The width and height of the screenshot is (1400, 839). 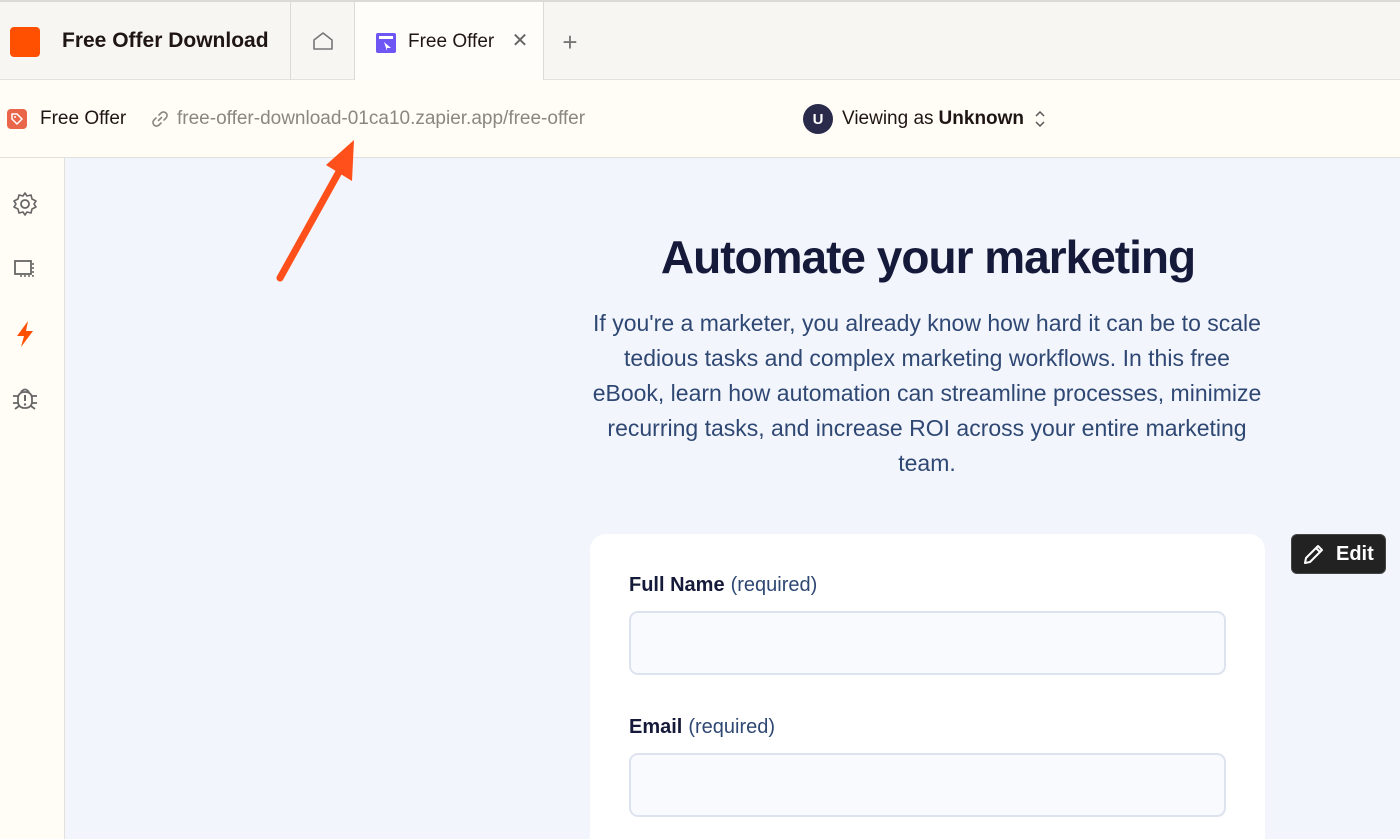 I want to click on annotation-arrow-icon, so click(x=315, y=211).